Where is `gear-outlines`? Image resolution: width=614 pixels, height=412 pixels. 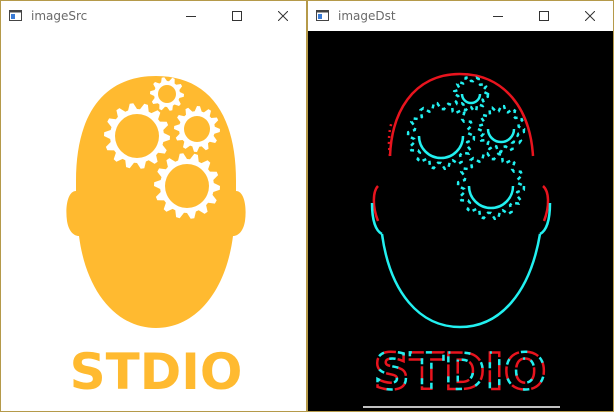
gear-outlines is located at coordinates (466, 148).